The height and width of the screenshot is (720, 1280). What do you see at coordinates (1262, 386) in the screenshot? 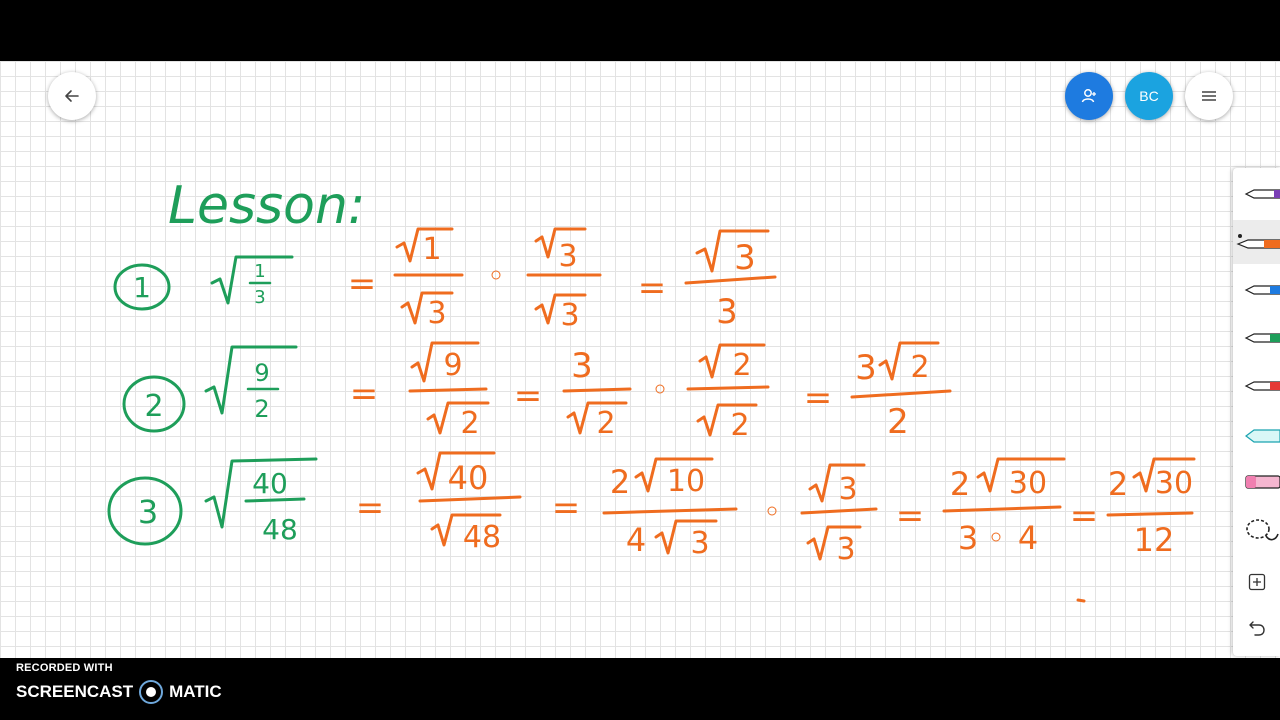
I see `red-pen-icon` at bounding box center [1262, 386].